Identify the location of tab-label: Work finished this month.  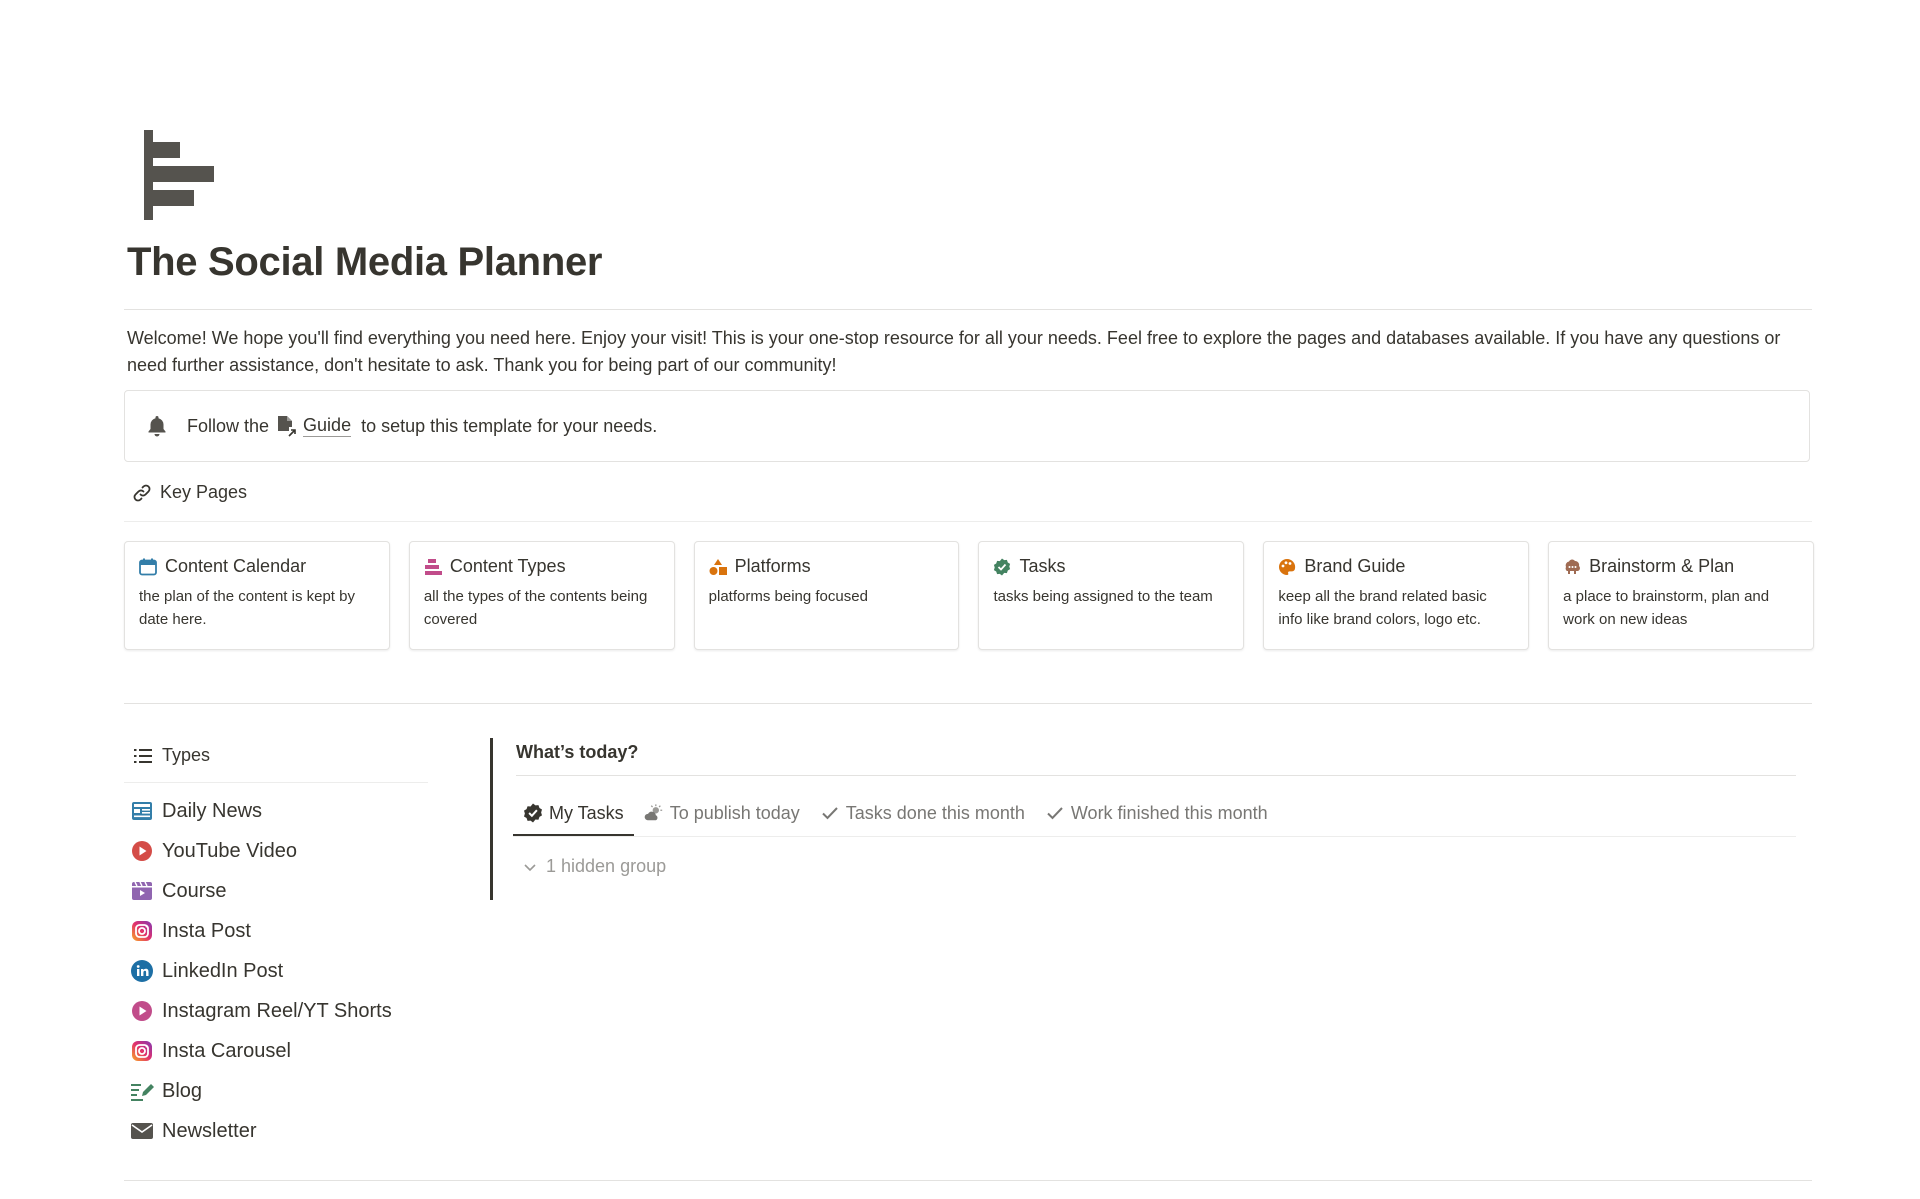
(1169, 812).